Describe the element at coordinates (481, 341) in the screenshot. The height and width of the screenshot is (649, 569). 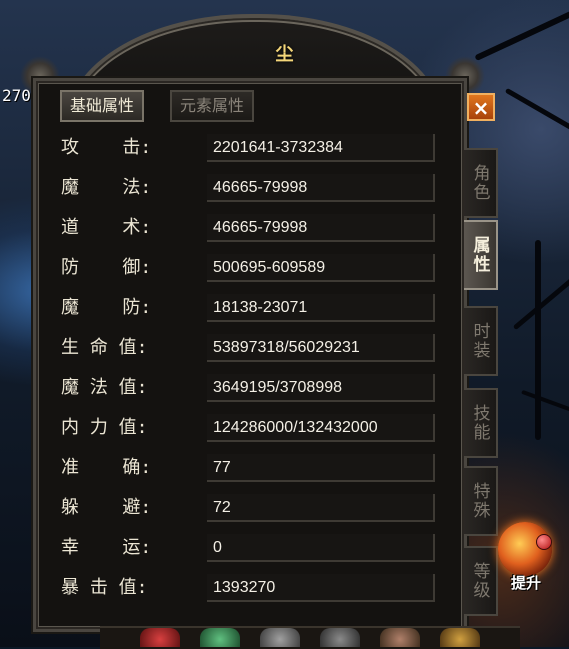
I see `side-tab-fashion: 时装` at that location.